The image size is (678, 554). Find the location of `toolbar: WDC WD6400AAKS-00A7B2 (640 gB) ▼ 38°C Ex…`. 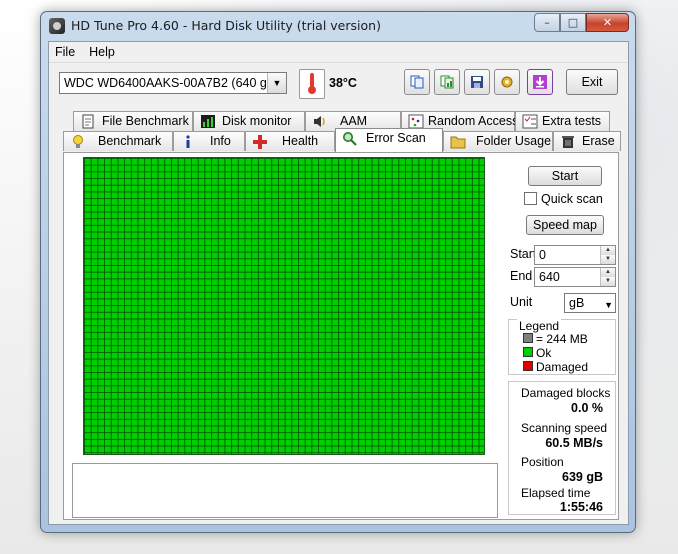

toolbar: WDC WD6400AAKS-00A7B2 (640 gB) ▼ 38°C Ex… is located at coordinates (338, 87).